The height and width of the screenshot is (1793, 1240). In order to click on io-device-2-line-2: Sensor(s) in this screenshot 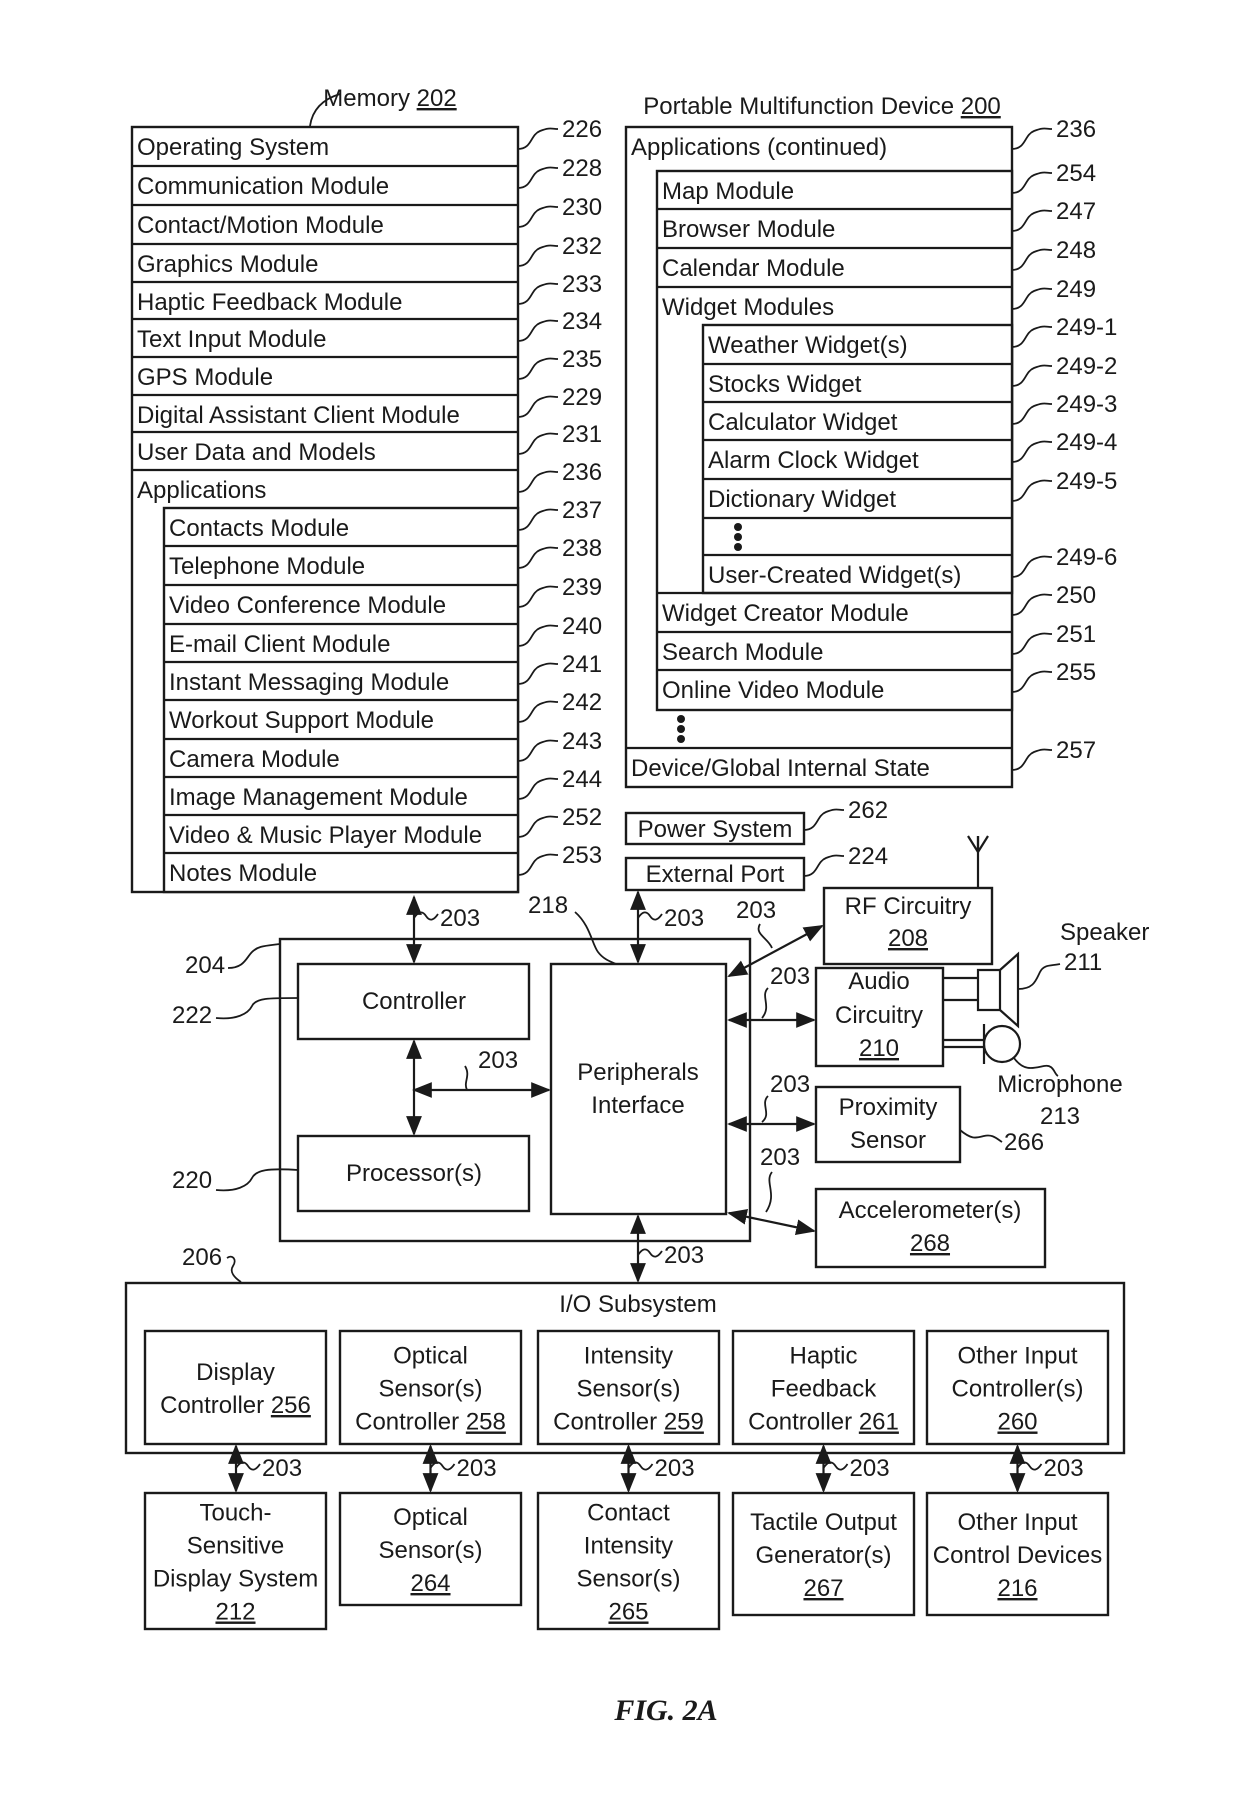, I will do `click(628, 1579)`.